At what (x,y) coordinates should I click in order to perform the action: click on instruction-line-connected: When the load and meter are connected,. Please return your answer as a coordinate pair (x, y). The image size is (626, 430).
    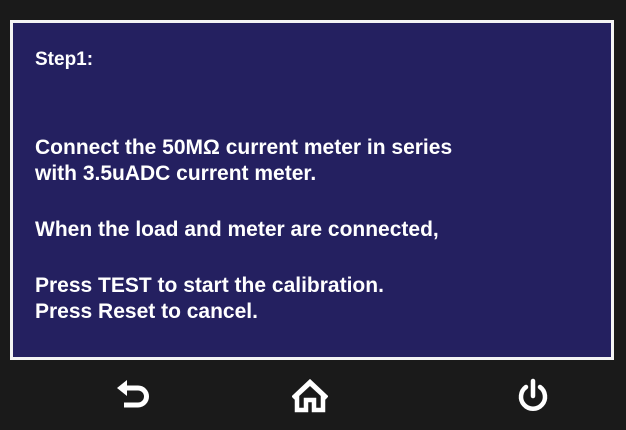
    Looking at the image, I should click on (237, 229).